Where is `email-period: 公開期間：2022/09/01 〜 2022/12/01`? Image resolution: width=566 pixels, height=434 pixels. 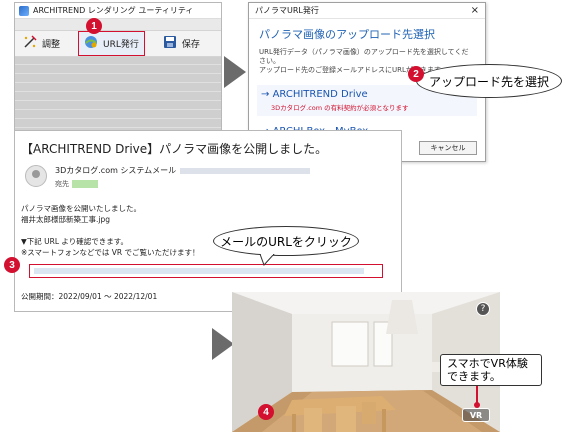 email-period: 公開期間：2022/09/01 〜 2022/12/01 is located at coordinates (89, 296).